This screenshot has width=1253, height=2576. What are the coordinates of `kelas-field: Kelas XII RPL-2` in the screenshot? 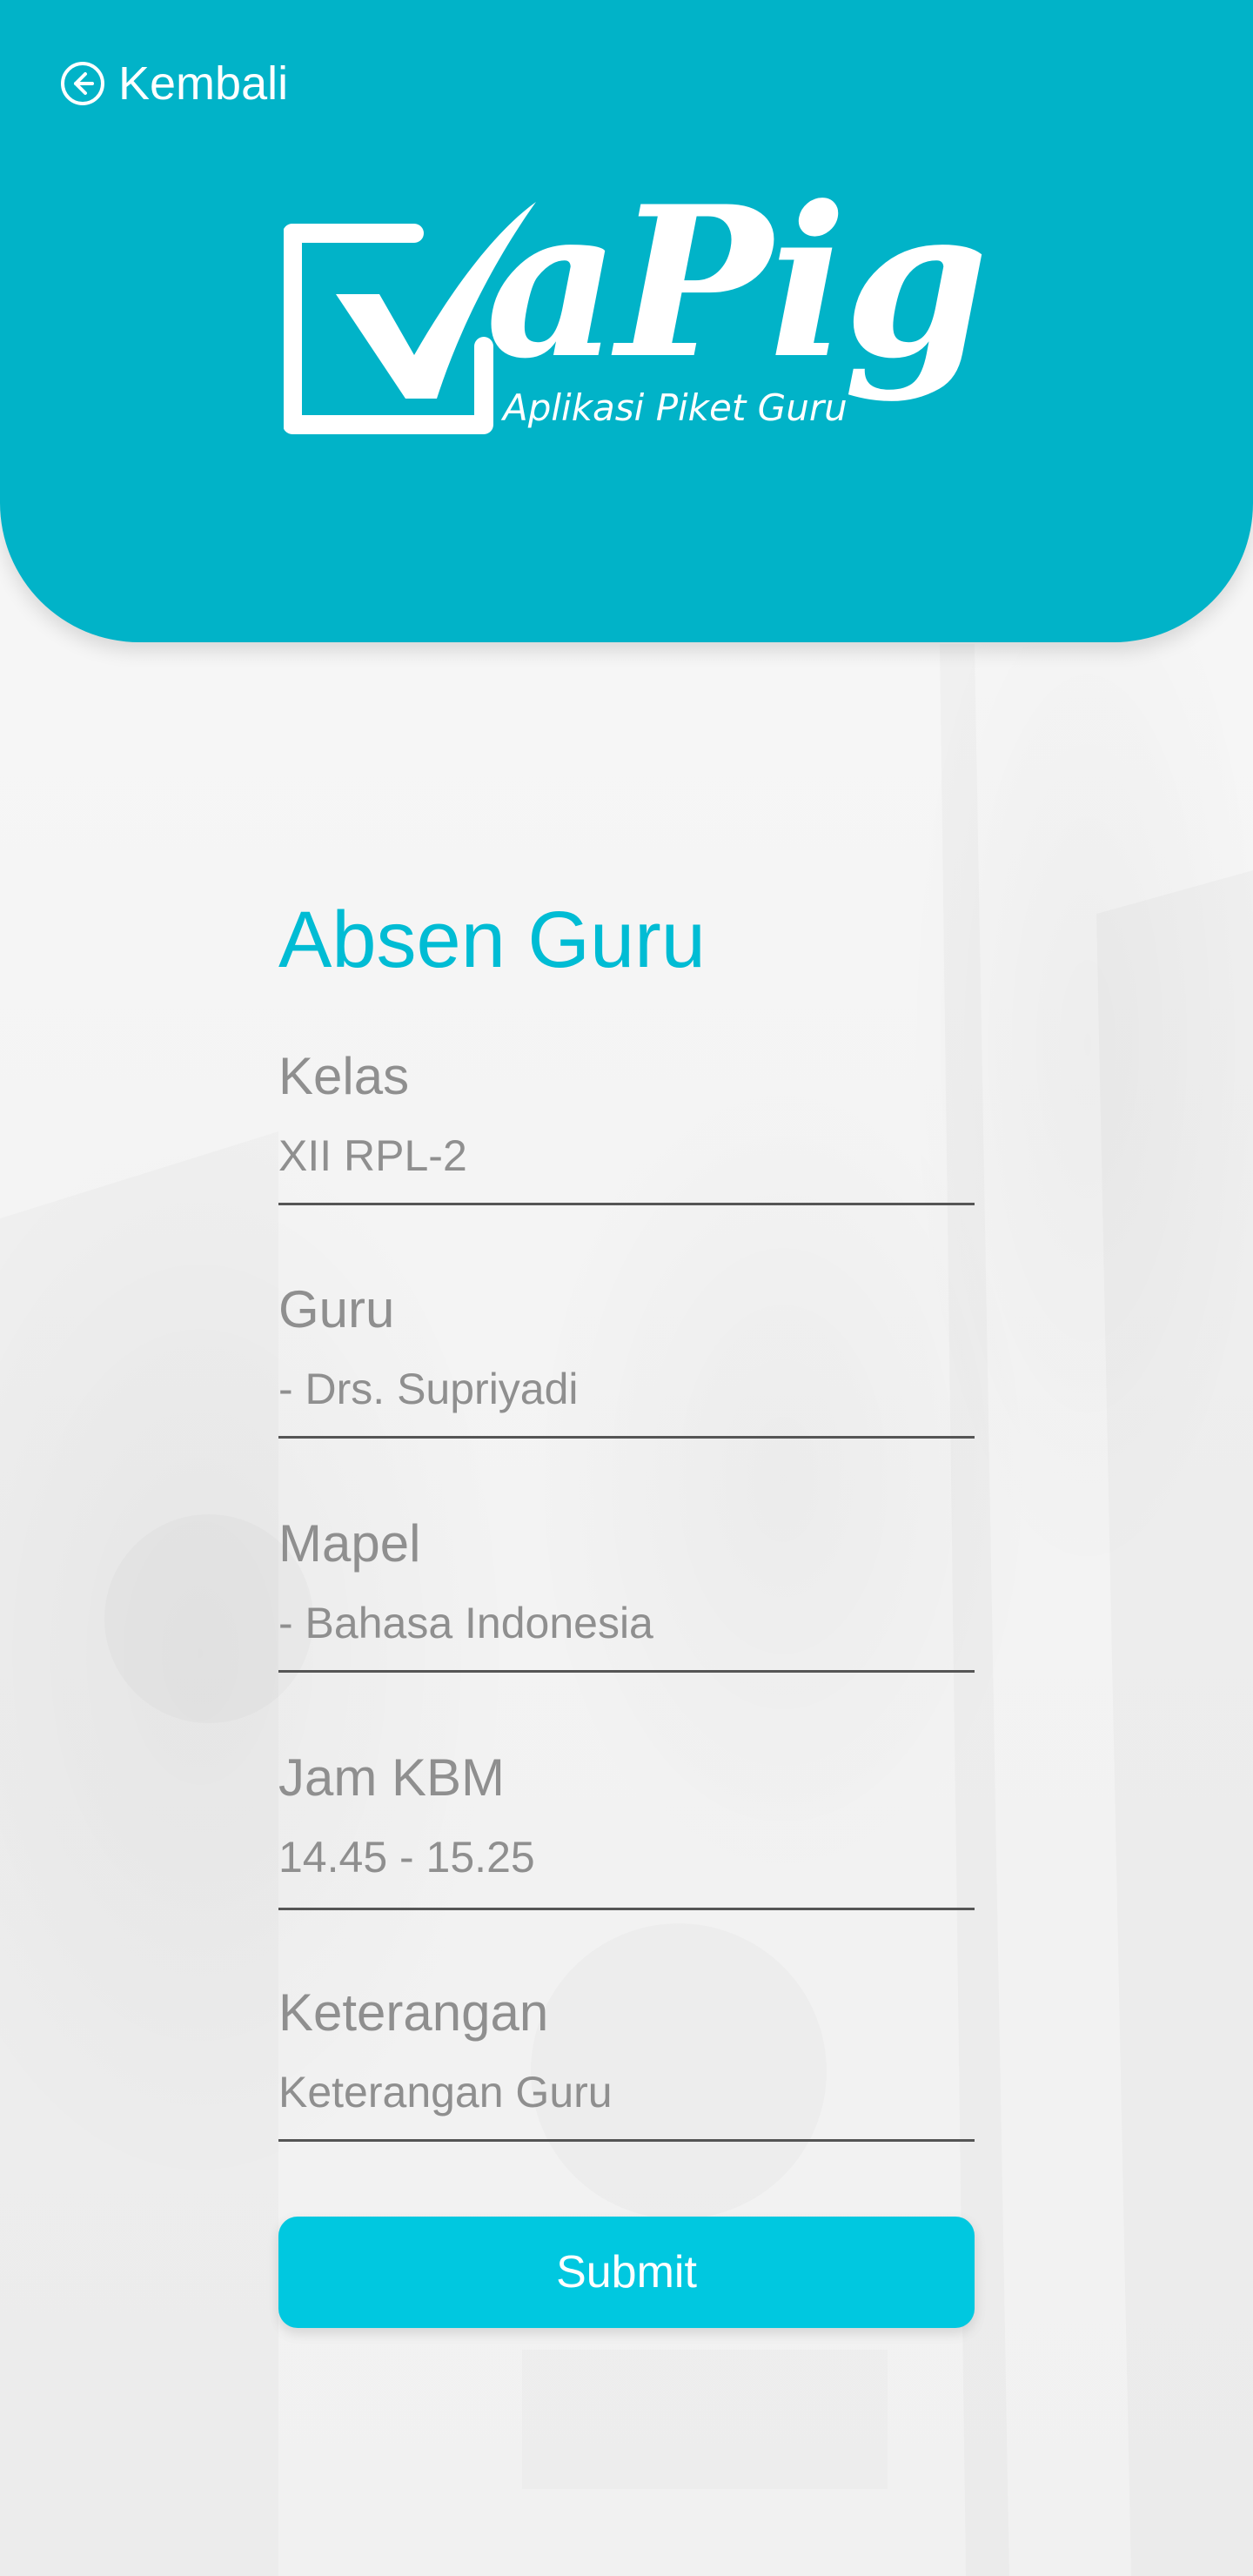 It's located at (626, 1125).